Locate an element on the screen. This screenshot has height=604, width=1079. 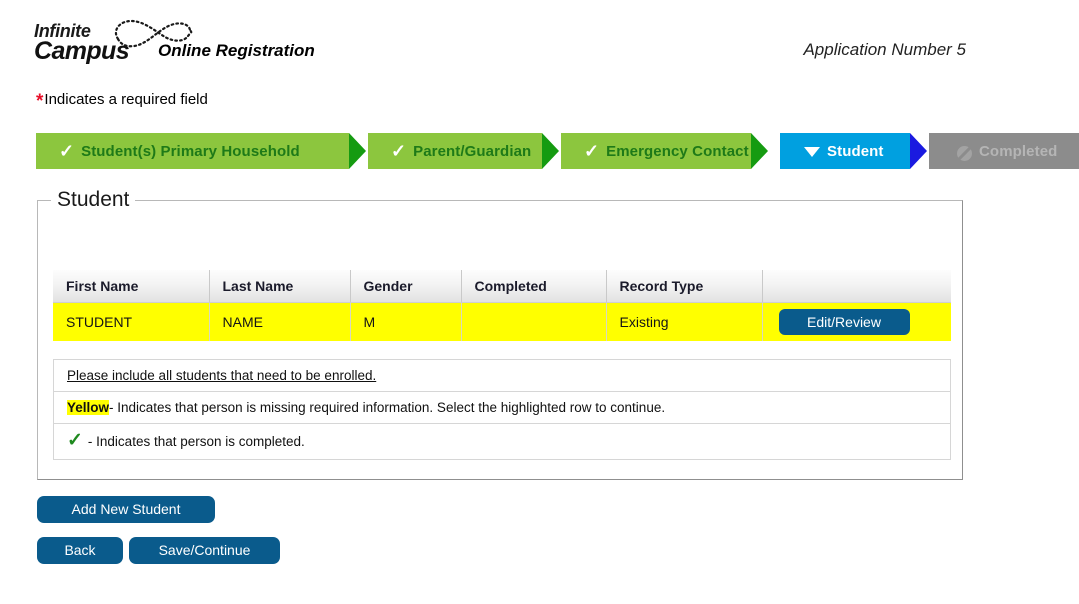
step-student: Student is located at coordinates (845, 151).